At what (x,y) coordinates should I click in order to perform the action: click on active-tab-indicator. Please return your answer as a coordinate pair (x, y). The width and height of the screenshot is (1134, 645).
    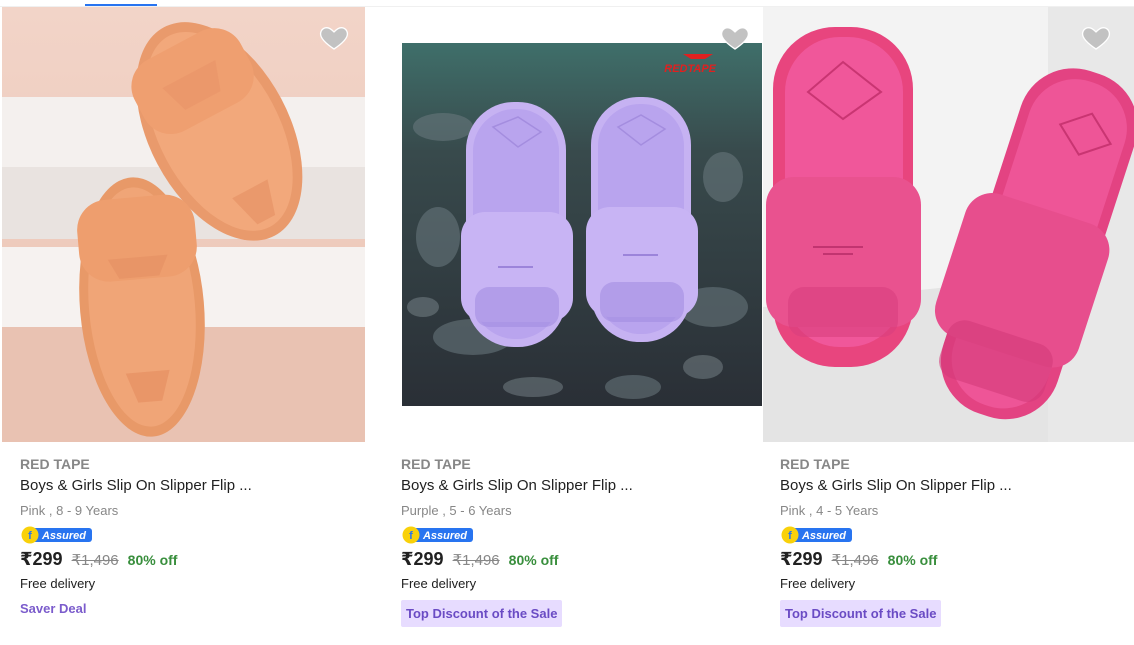
    Looking at the image, I should click on (121, 5).